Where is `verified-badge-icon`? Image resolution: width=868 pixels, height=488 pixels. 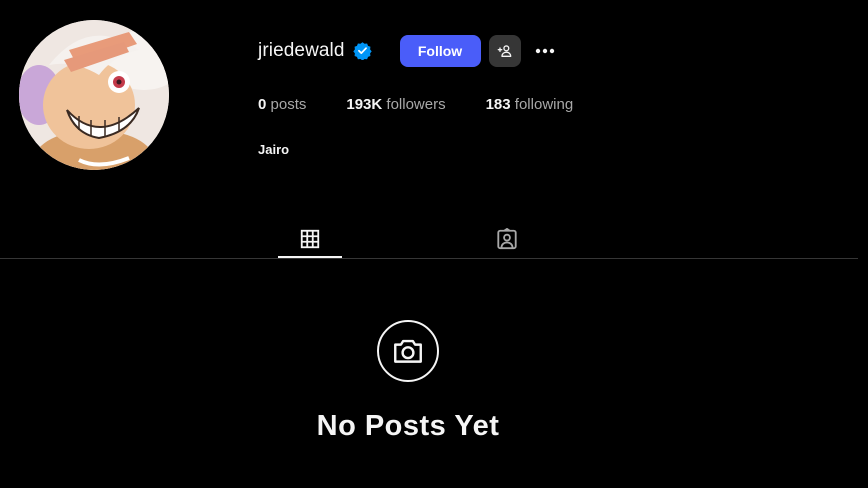
verified-badge-icon is located at coordinates (362, 50).